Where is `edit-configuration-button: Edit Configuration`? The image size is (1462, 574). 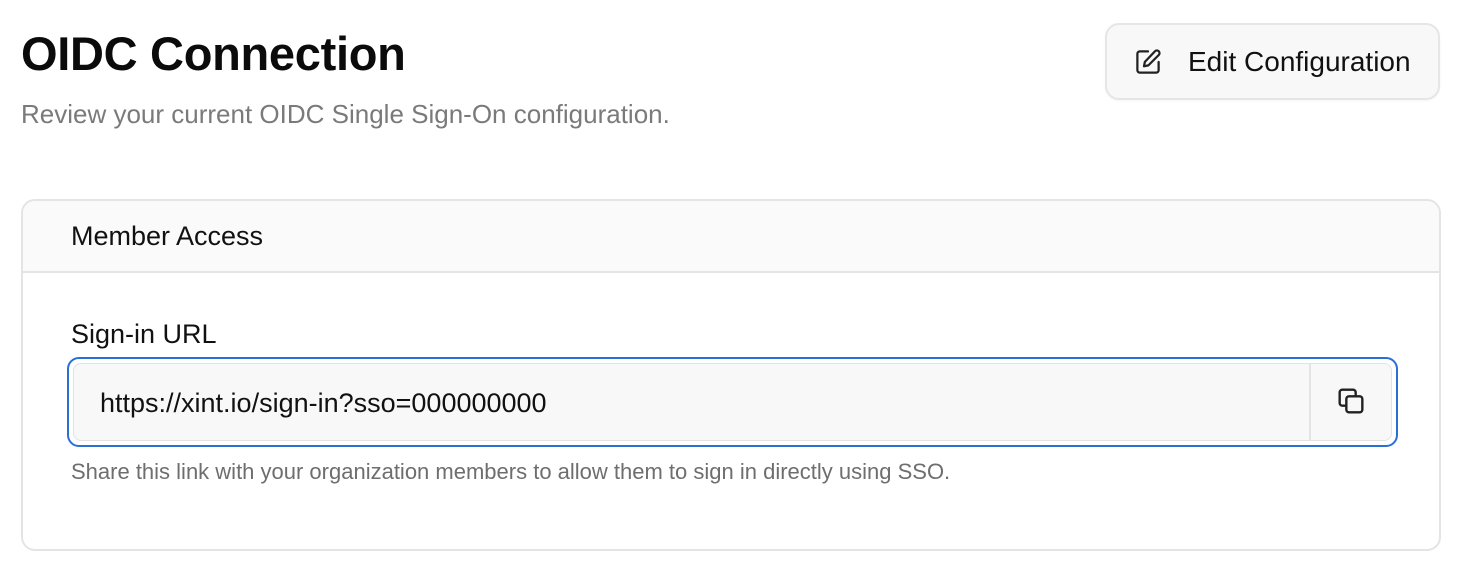 edit-configuration-button: Edit Configuration is located at coordinates (1272, 61).